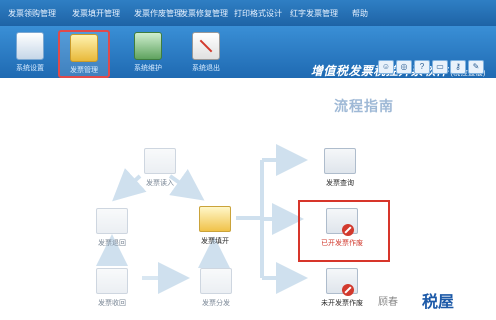 Image resolution: width=496 pixels, height=320 pixels. Describe the element at coordinates (204, 13) in the screenshot. I see `menu-invoice-repair: 发票修复管理` at that location.